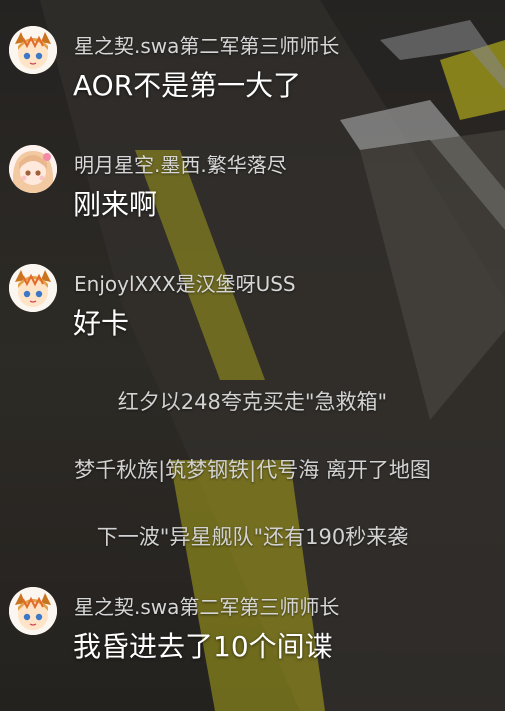 The width and height of the screenshot is (505, 711). I want to click on message-text: 我昏进去了10个间谍, so click(203, 646).